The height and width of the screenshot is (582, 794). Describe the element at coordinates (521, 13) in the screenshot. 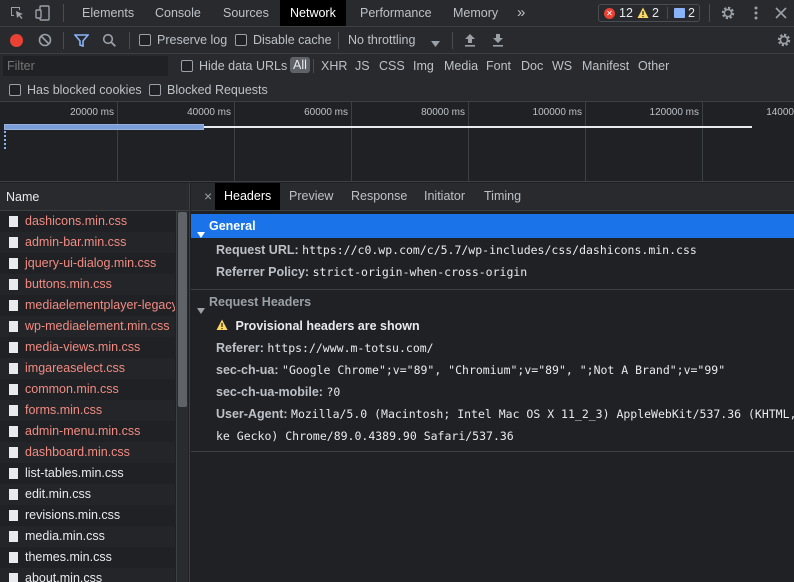

I see `more-tabs-button: »` at that location.